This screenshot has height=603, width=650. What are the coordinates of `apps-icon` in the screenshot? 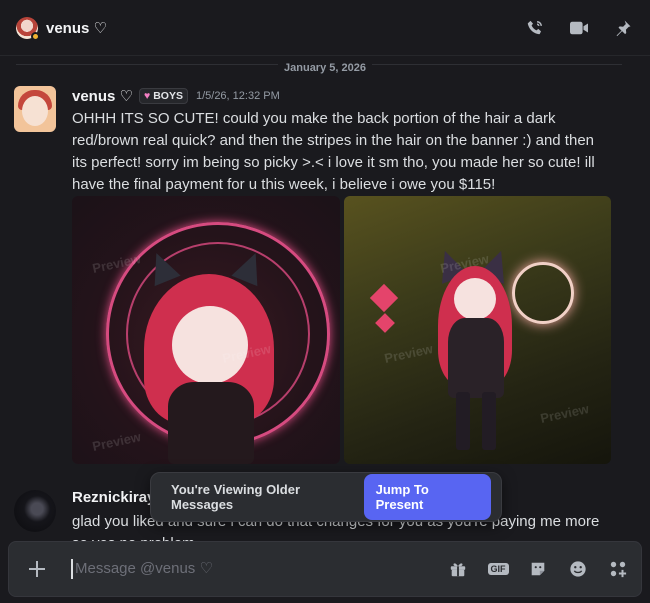 It's located at (618, 569).